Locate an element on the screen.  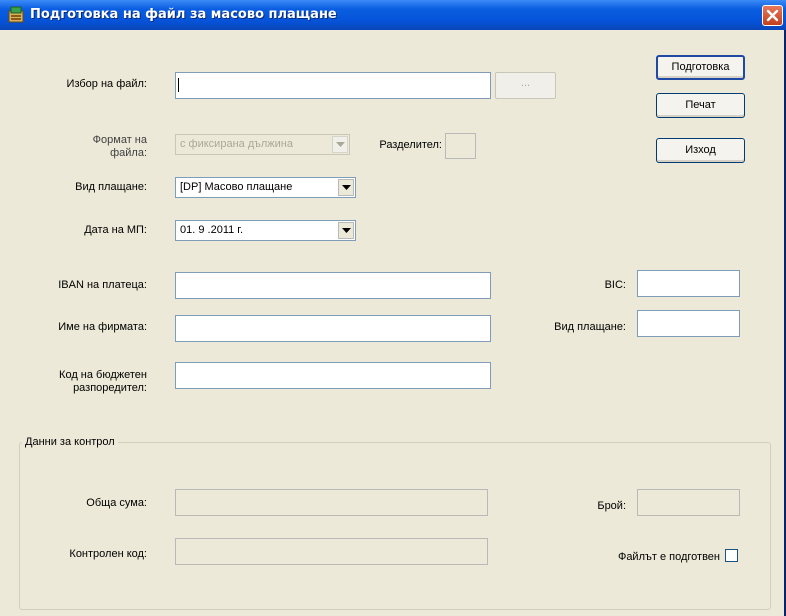
file-ready-label: Файлът е подготвен is located at coordinates (668, 557).